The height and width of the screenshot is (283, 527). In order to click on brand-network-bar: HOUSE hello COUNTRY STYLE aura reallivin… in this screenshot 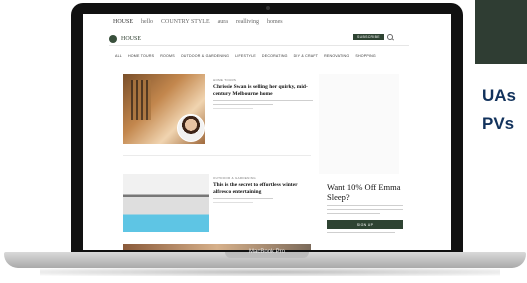, I will do `click(198, 22)`.